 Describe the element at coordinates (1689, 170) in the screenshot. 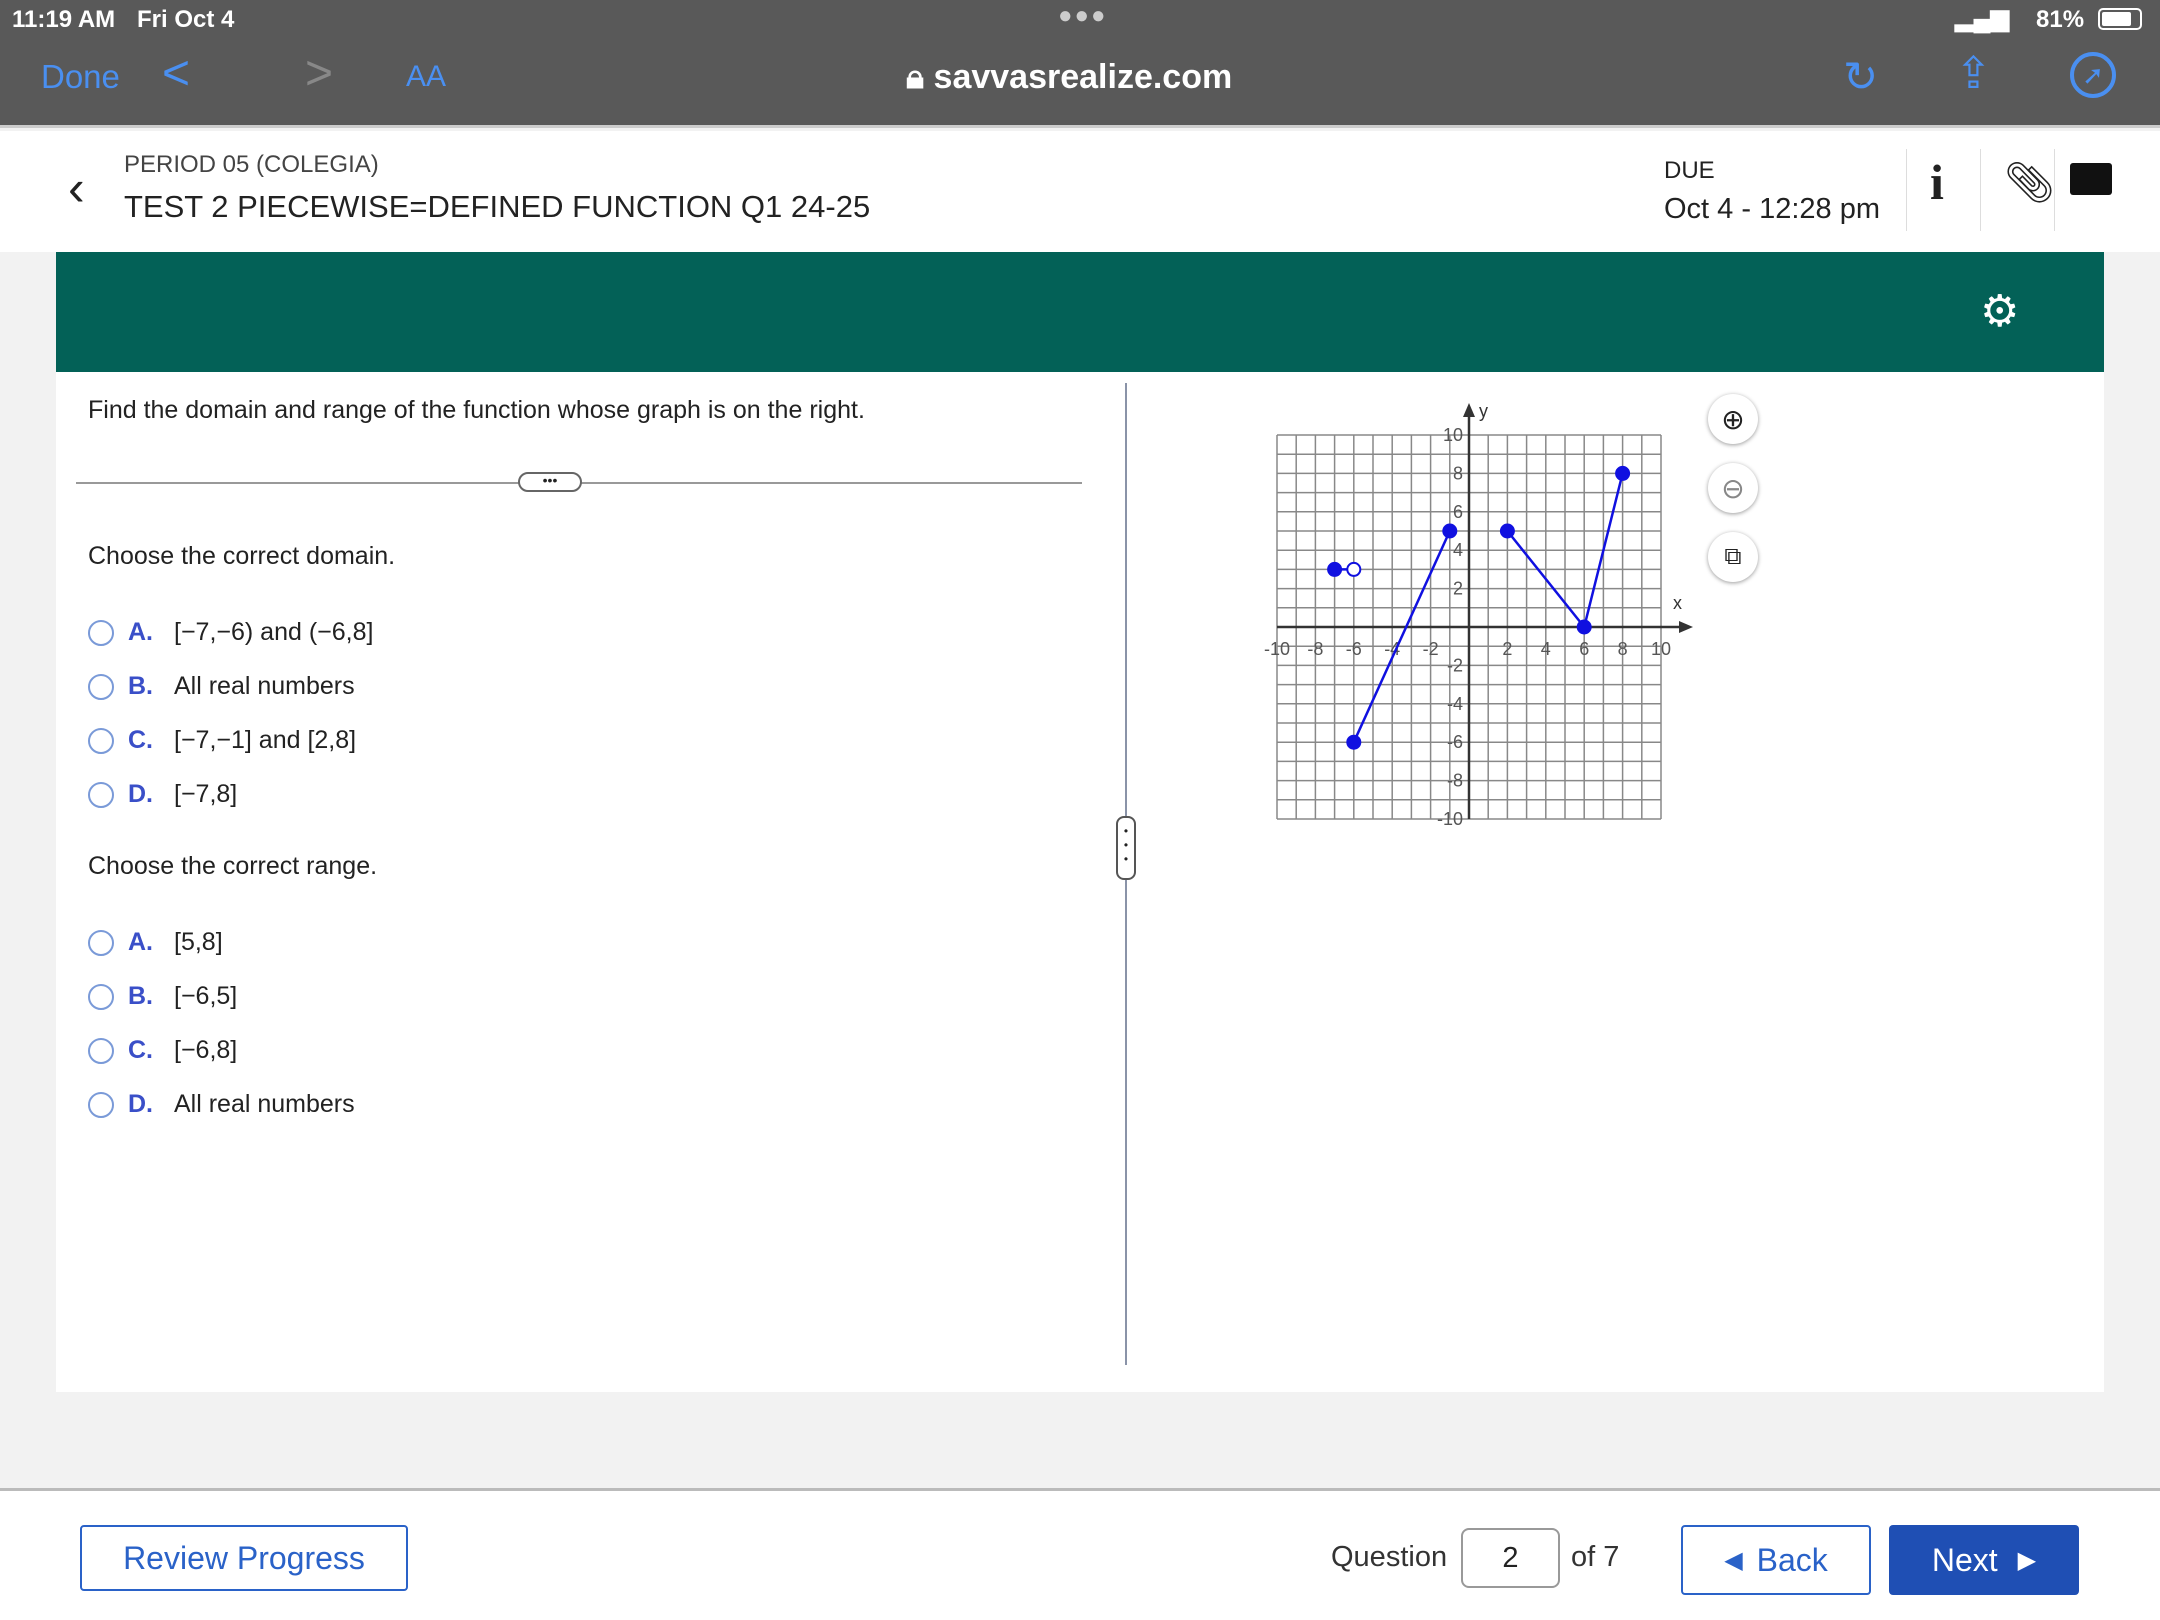

I see `due-label: DUE` at that location.